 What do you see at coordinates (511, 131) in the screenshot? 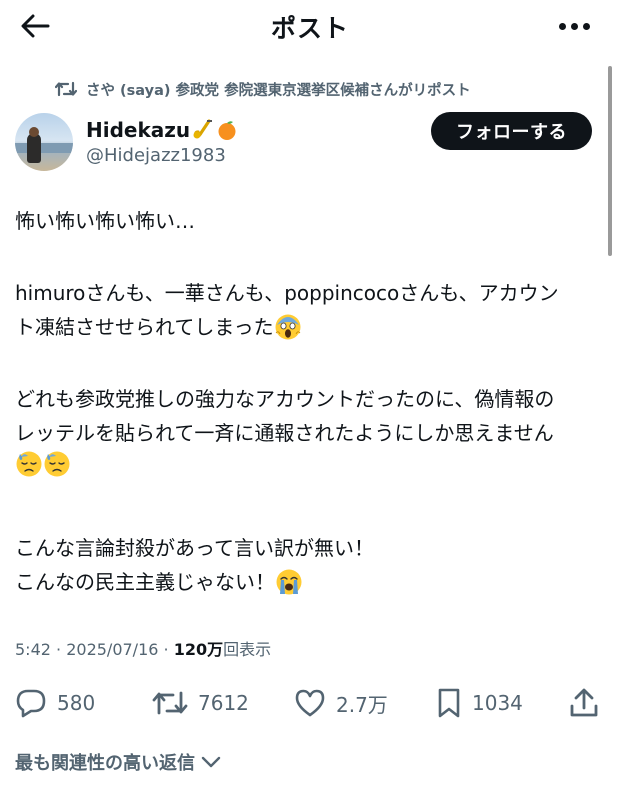
I see `follow-button: フォローする` at bounding box center [511, 131].